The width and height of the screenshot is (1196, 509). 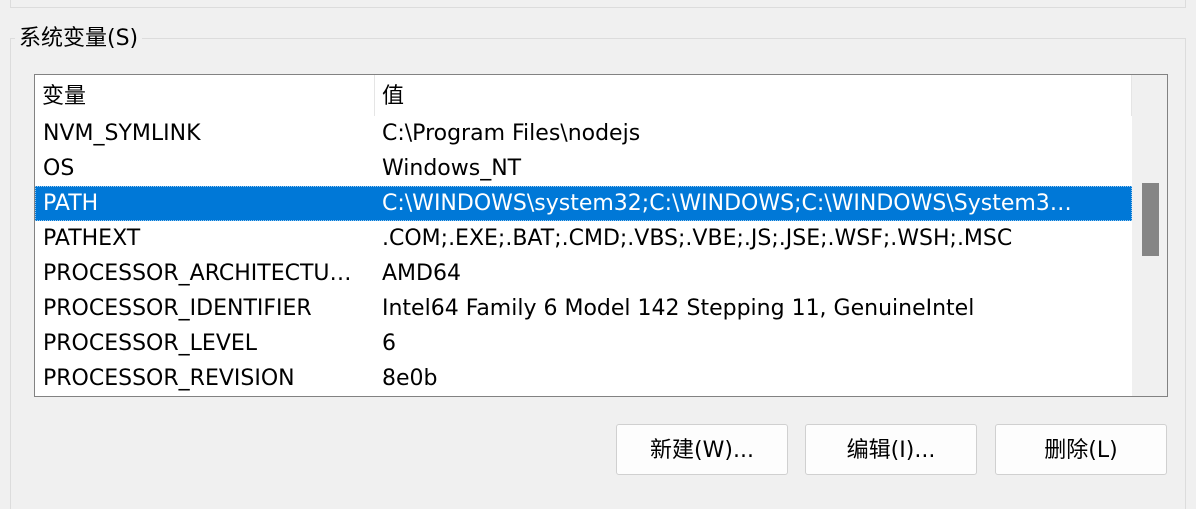 What do you see at coordinates (421, 273) in the screenshot?
I see `variable-value: AMD64` at bounding box center [421, 273].